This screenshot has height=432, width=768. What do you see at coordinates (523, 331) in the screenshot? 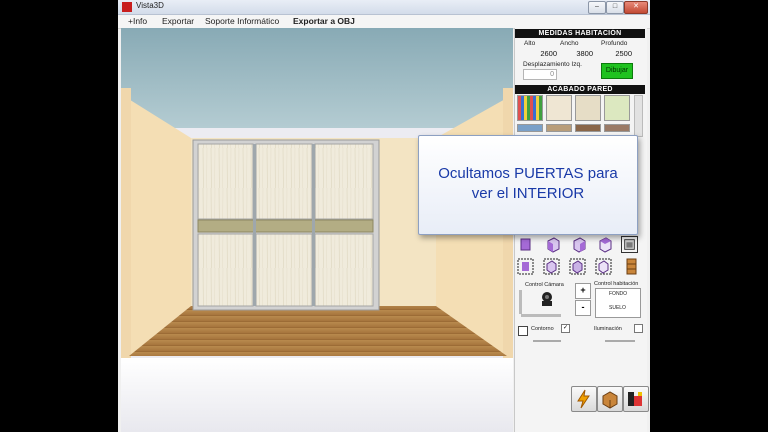
I see `contorno-box` at bounding box center [523, 331].